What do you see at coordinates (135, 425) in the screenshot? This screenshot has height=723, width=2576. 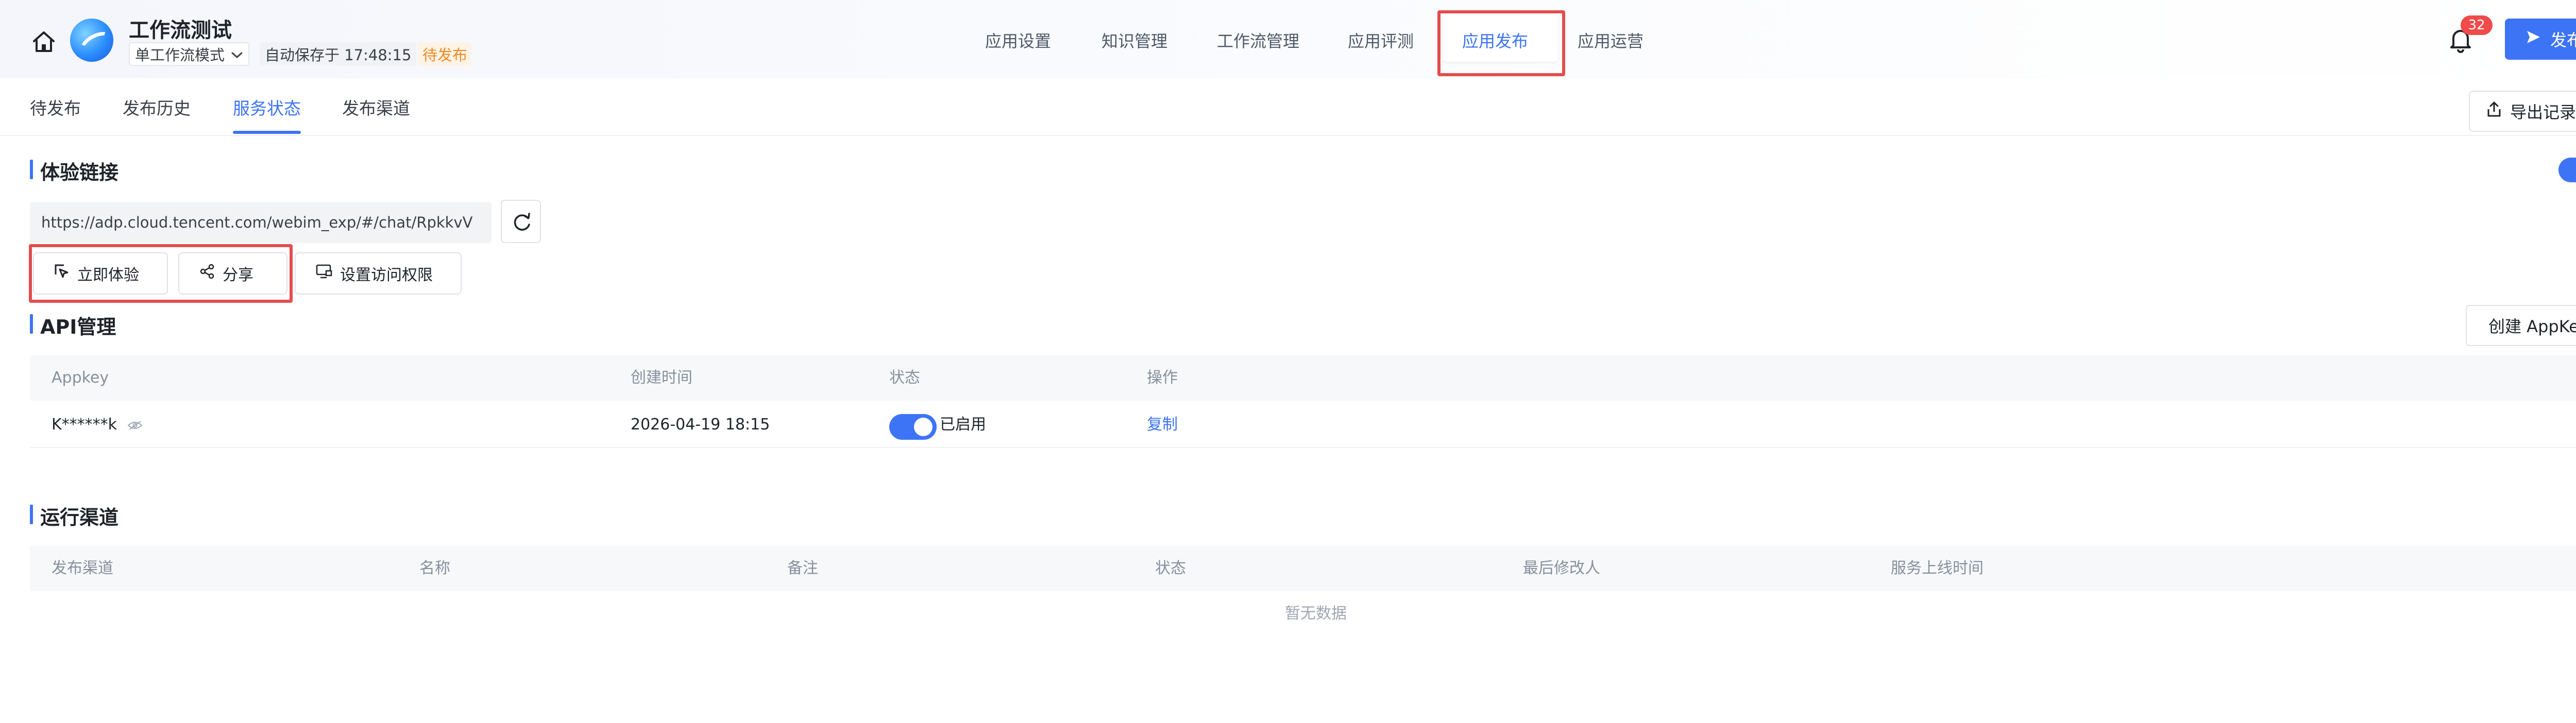 I see `eye-hidden-icon` at bounding box center [135, 425].